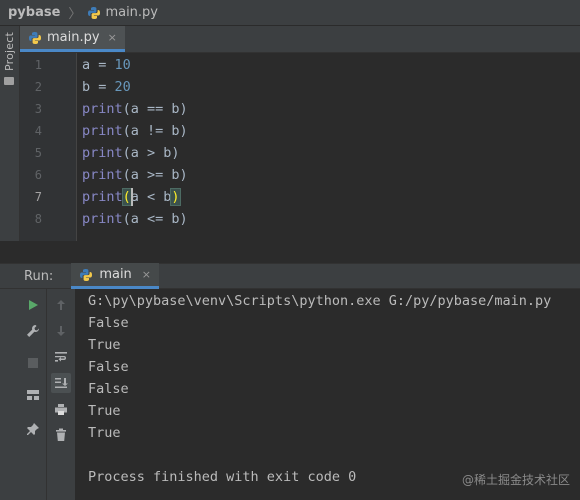 The width and height of the screenshot is (580, 500). Describe the element at coordinates (135, 131) in the screenshot. I see `code-line: print(a != b)` at that location.